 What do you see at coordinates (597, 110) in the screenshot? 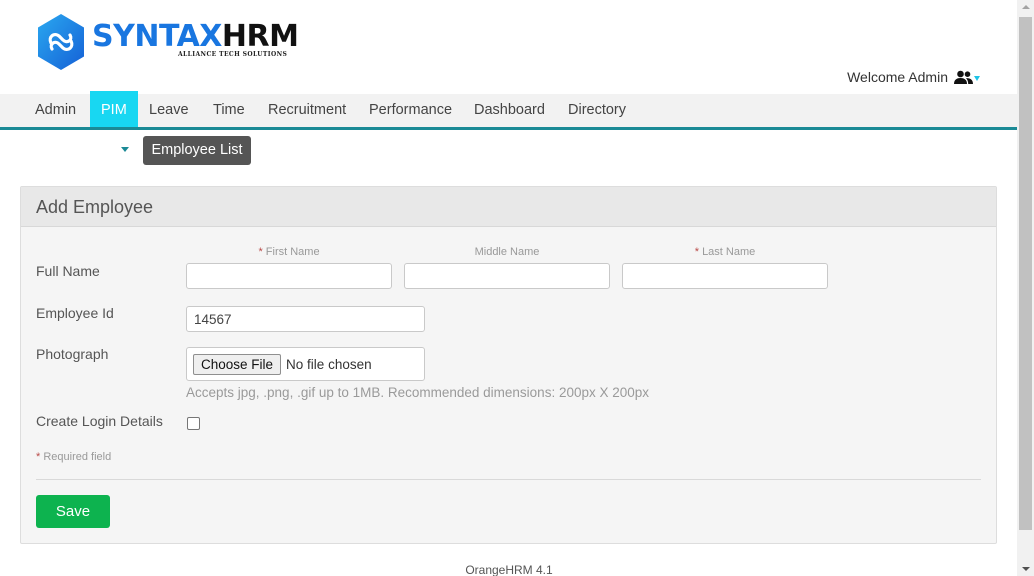
I see `nav-item-directory: Directory` at bounding box center [597, 110].